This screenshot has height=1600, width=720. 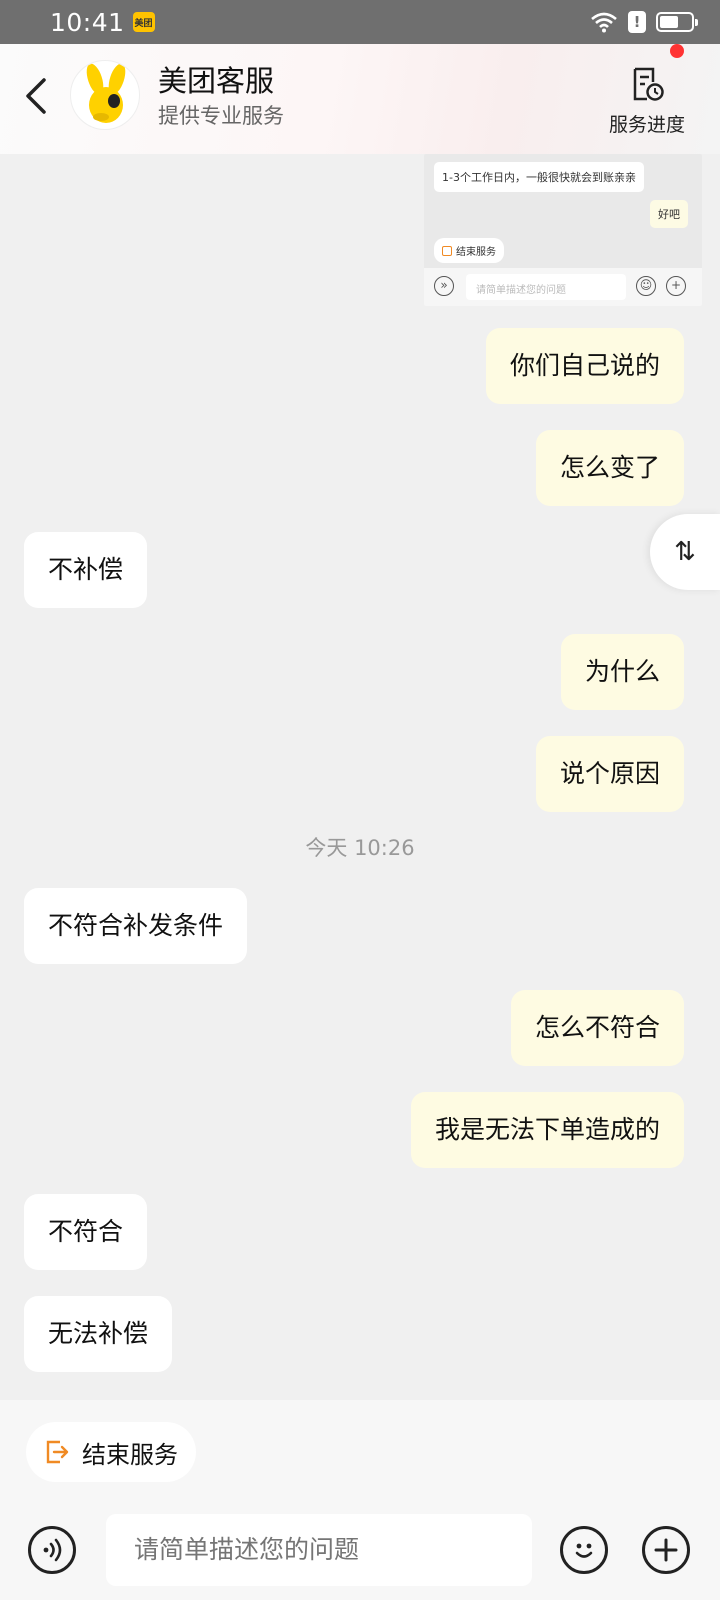 I want to click on preview-plus-icon: +, so click(x=676, y=286).